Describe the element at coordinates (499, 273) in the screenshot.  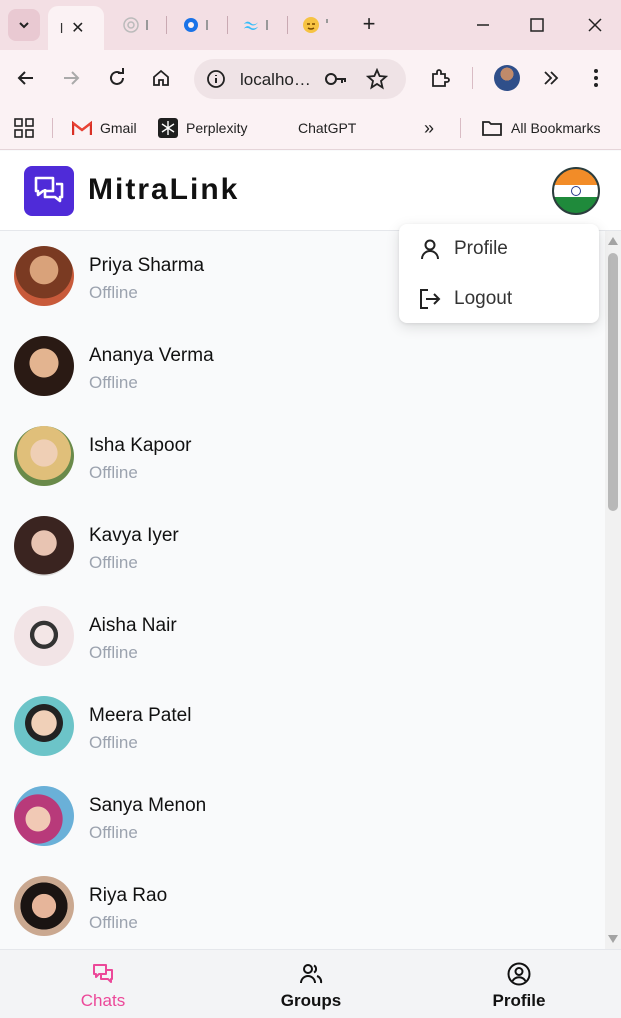
I see `user-dropdown-menu: Profile Logout` at that location.